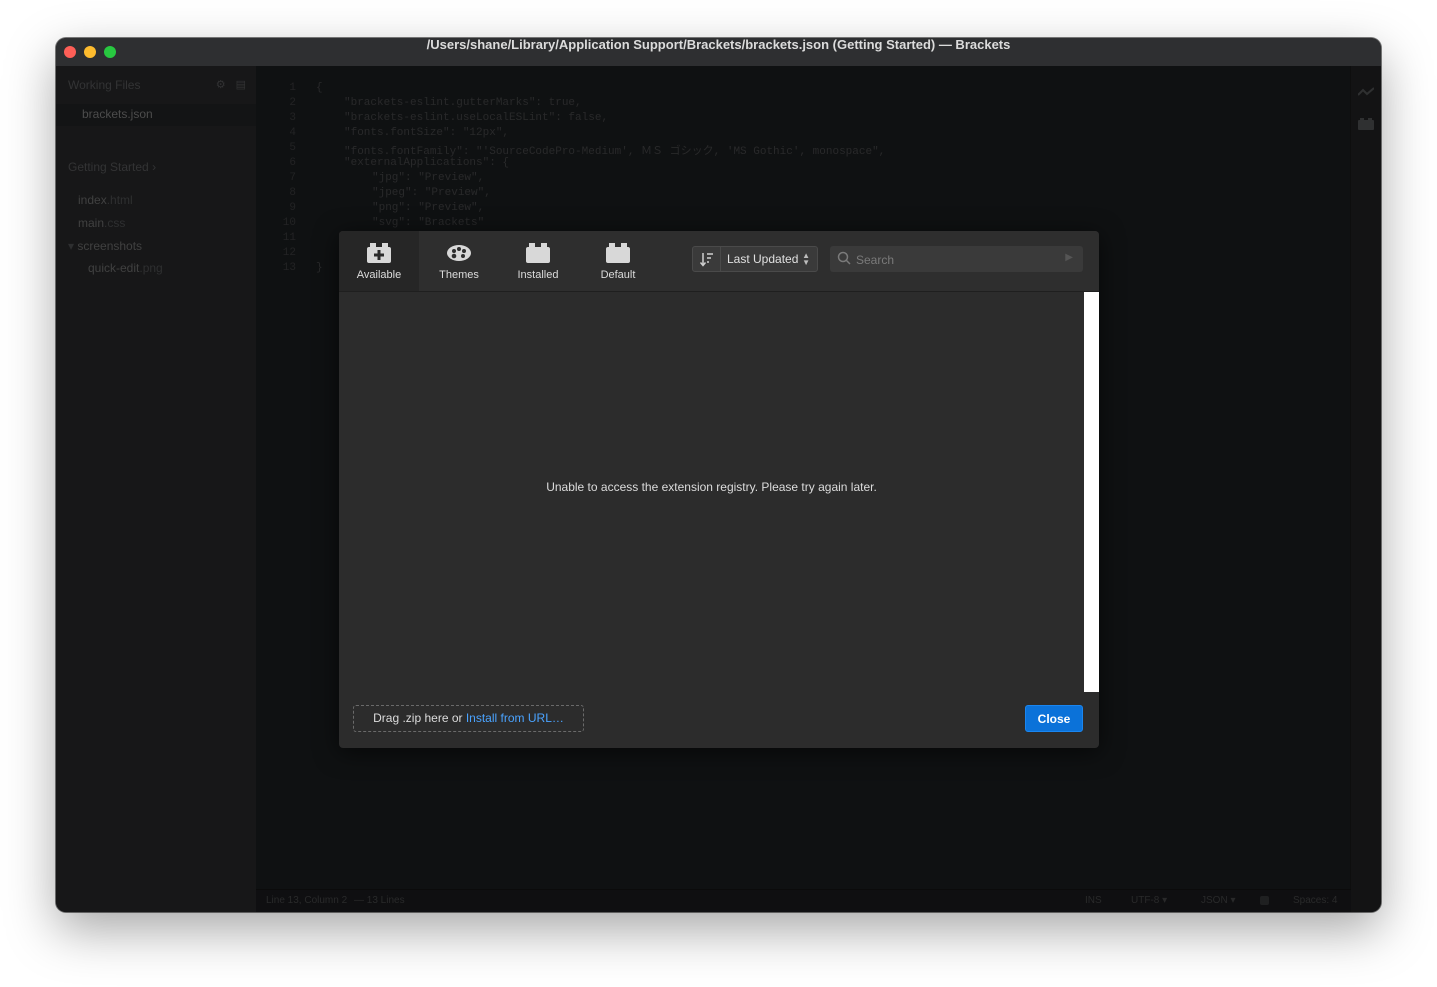 Image resolution: width=1437 pixels, height=987 pixels. What do you see at coordinates (1054, 718) in the screenshot?
I see `close-button: Close` at bounding box center [1054, 718].